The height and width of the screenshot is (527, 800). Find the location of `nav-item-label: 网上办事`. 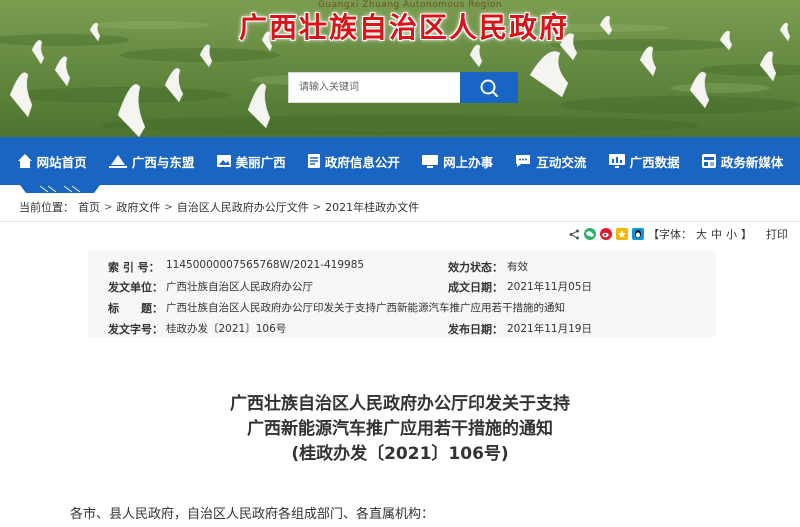

nav-item-label: 网上办事 is located at coordinates (468, 162).